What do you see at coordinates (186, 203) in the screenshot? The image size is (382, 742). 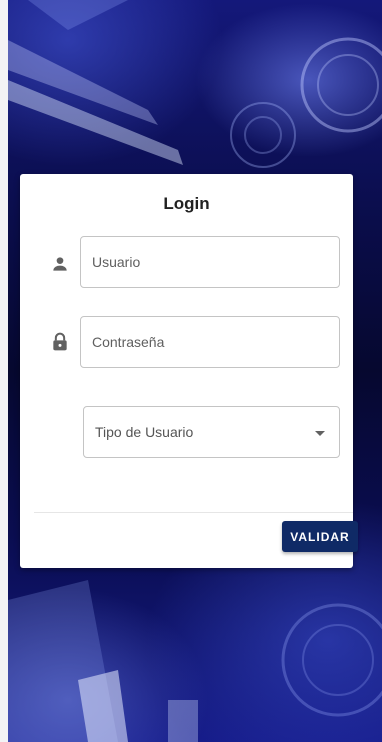 I see `login-title: Login` at bounding box center [186, 203].